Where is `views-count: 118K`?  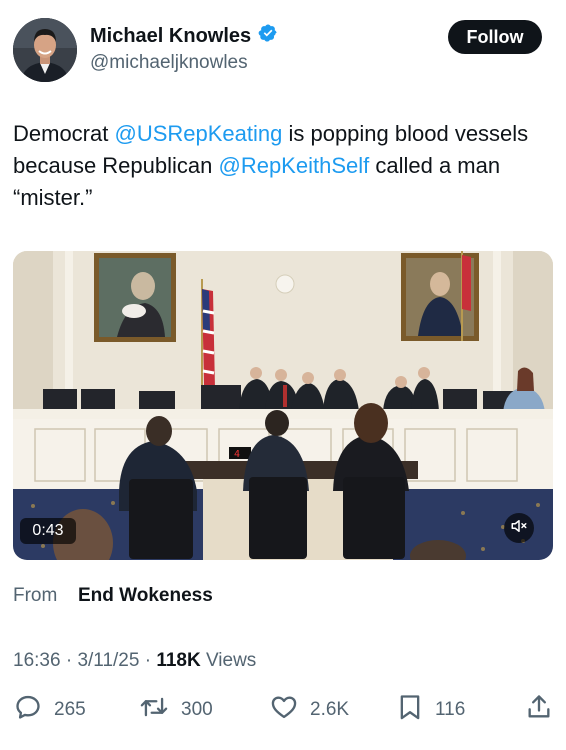 views-count: 118K is located at coordinates (178, 660).